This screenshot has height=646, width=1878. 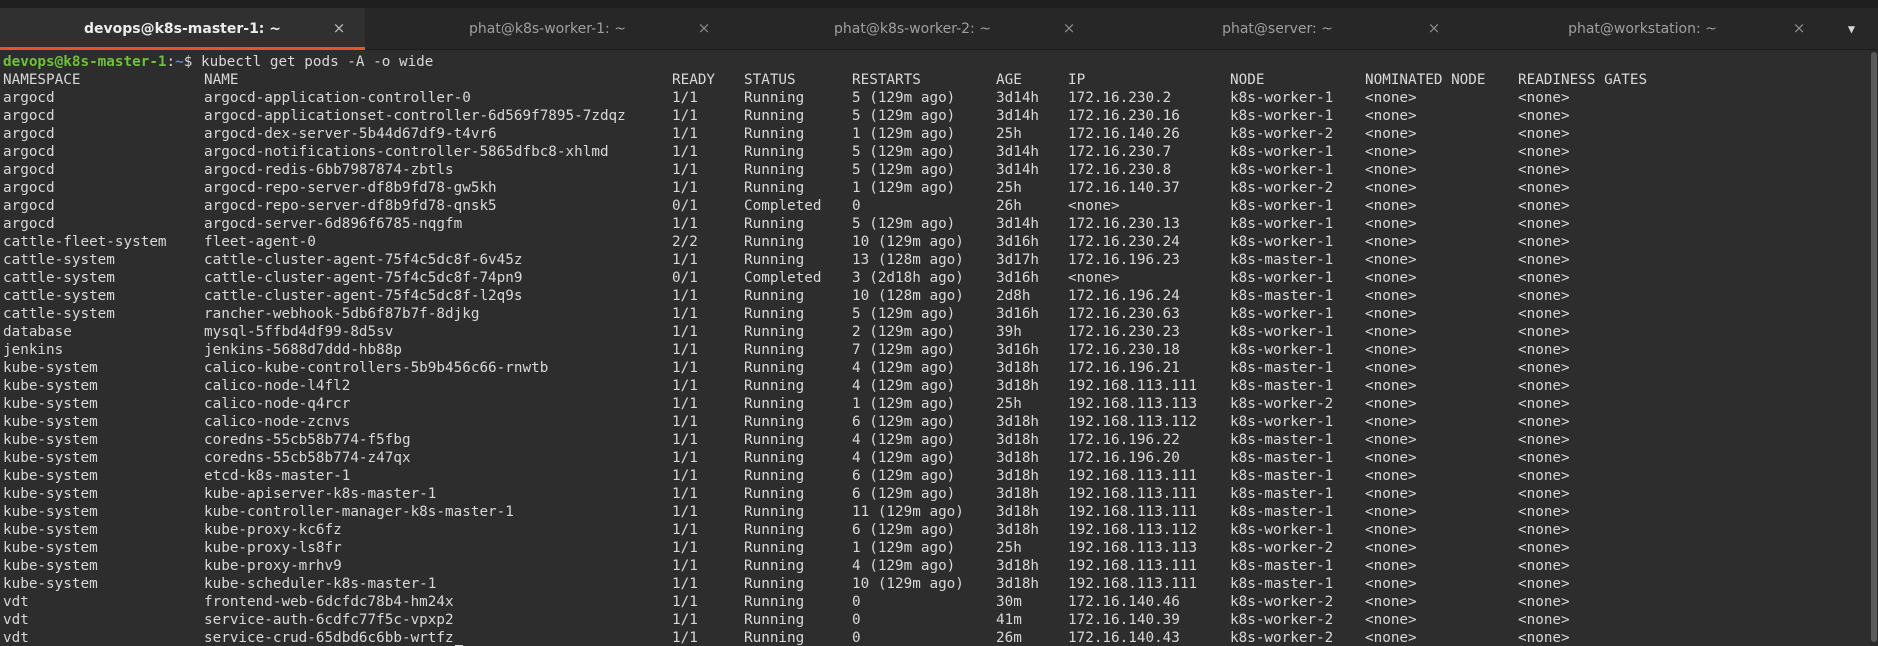 What do you see at coordinates (320, 584) in the screenshot?
I see `cell-pod-name: kube-scheduler-k8s-master-1` at bounding box center [320, 584].